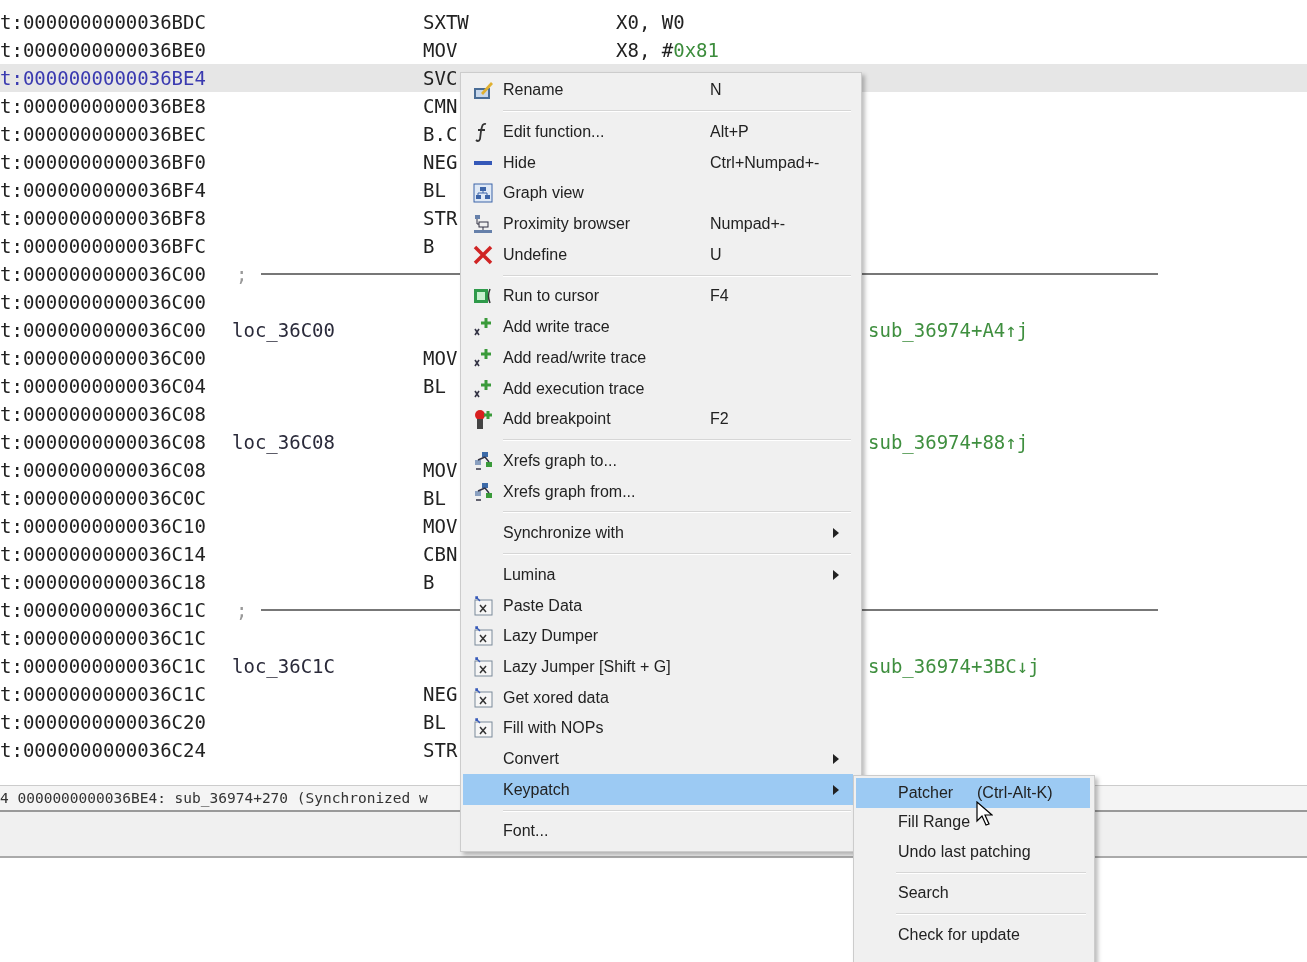 The image size is (1307, 962). What do you see at coordinates (658, 533) in the screenshot?
I see `menu-item: Synchronize with` at bounding box center [658, 533].